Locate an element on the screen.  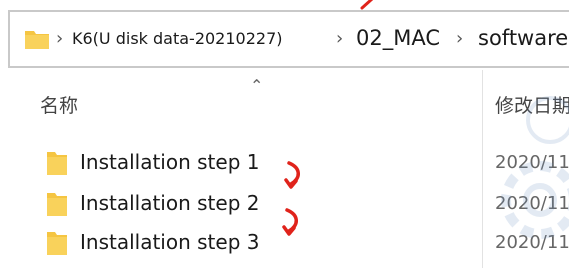
item-name: Installation step 1 is located at coordinates (170, 162).